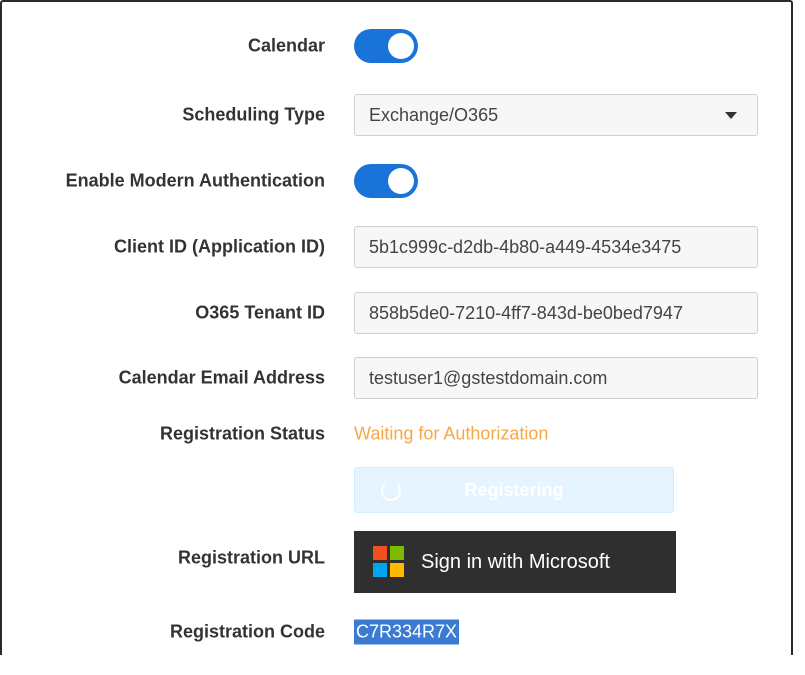 Image resolution: width=805 pixels, height=675 pixels. I want to click on scheduling-type-row: Scheduling Type Exchange/O365, so click(398, 115).